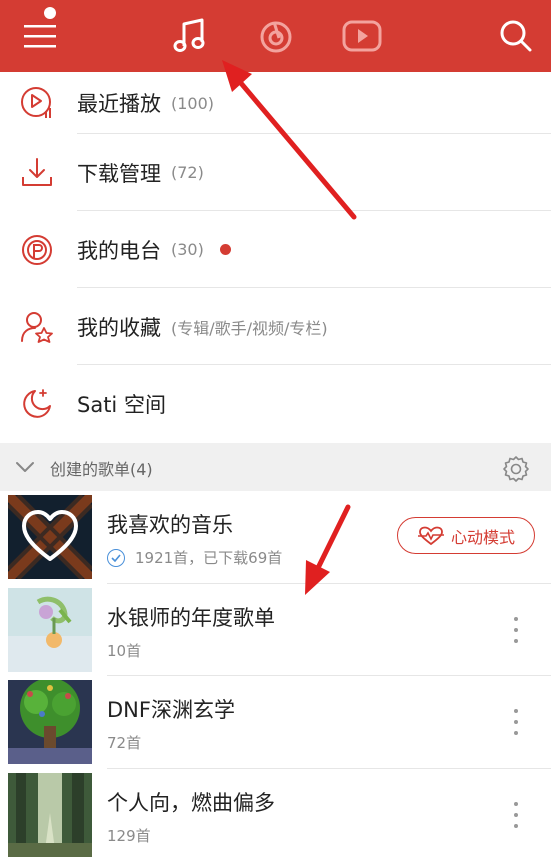 Image resolution: width=551 pixels, height=865 pixels. I want to click on tab-video, so click(362, 36).